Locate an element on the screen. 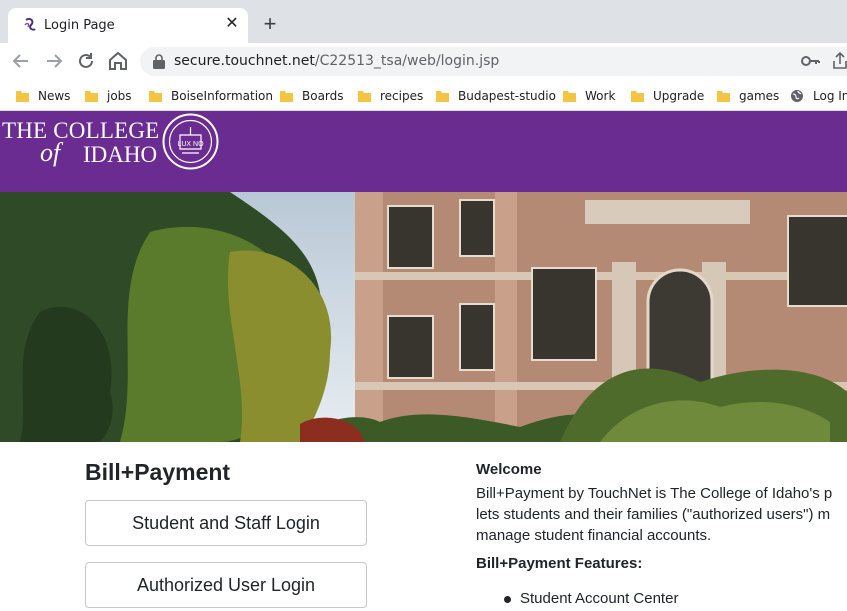 The image size is (847, 611). bookmark-label: jobs is located at coordinates (119, 96).